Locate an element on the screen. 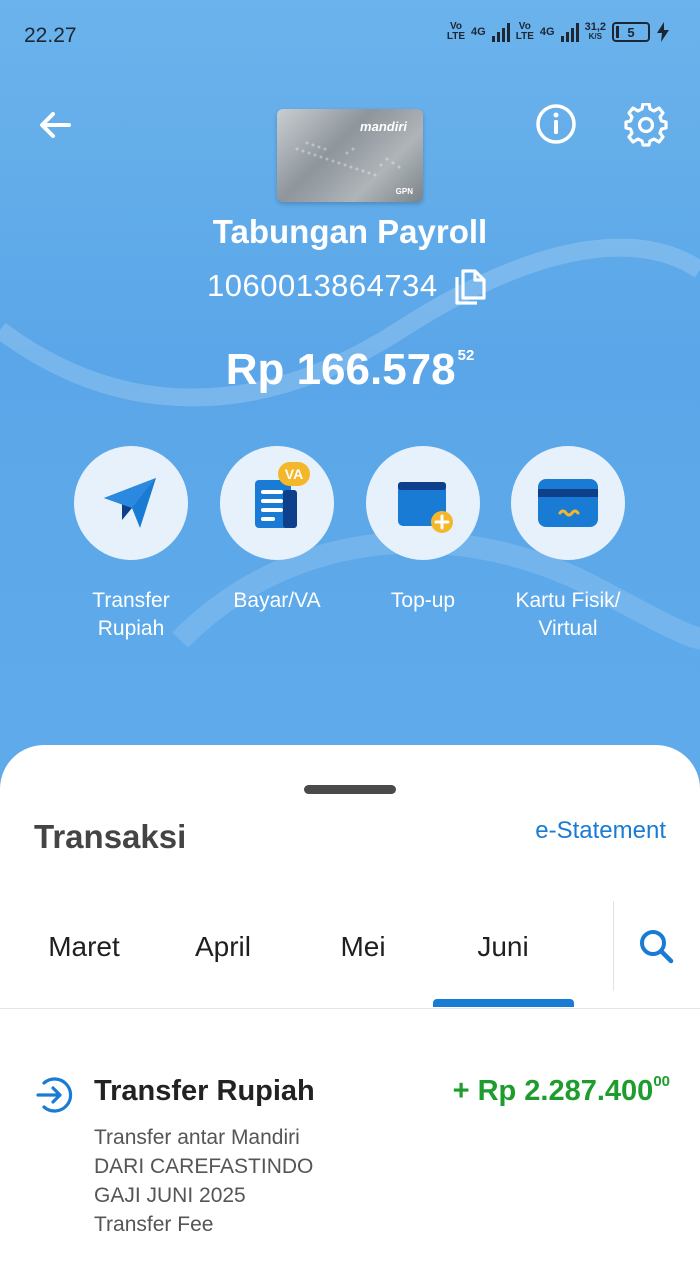 This screenshot has width=700, height=1280. month-tabs: Maret April Mei Juni is located at coordinates (350, 952).